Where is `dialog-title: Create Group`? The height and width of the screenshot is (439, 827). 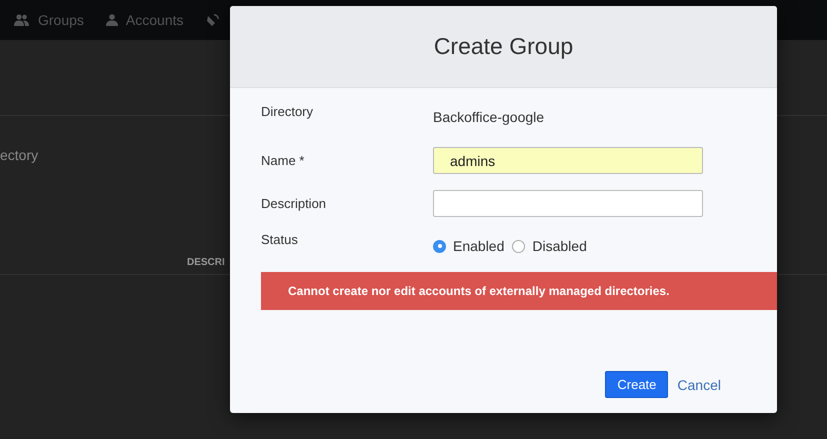 dialog-title: Create Group is located at coordinates (503, 47).